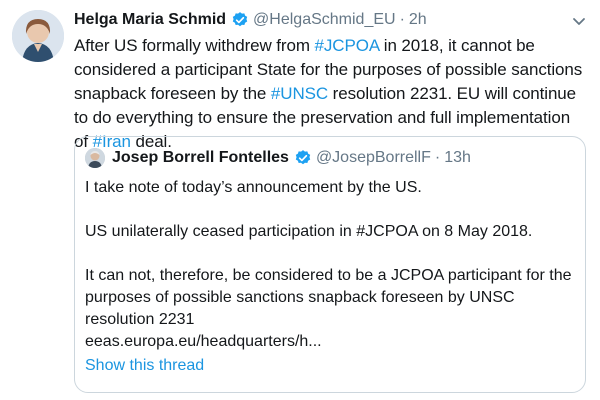 Image resolution: width=600 pixels, height=400 pixels. Describe the element at coordinates (457, 158) in the screenshot. I see `quoted-timestamp: 13h` at that location.